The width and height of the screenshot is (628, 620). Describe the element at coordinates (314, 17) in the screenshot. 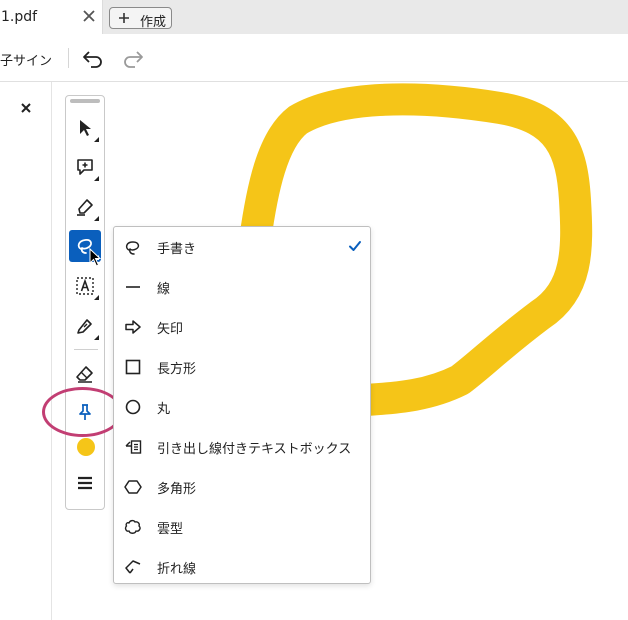

I see `tab-bar: 1.pdf 作成` at that location.